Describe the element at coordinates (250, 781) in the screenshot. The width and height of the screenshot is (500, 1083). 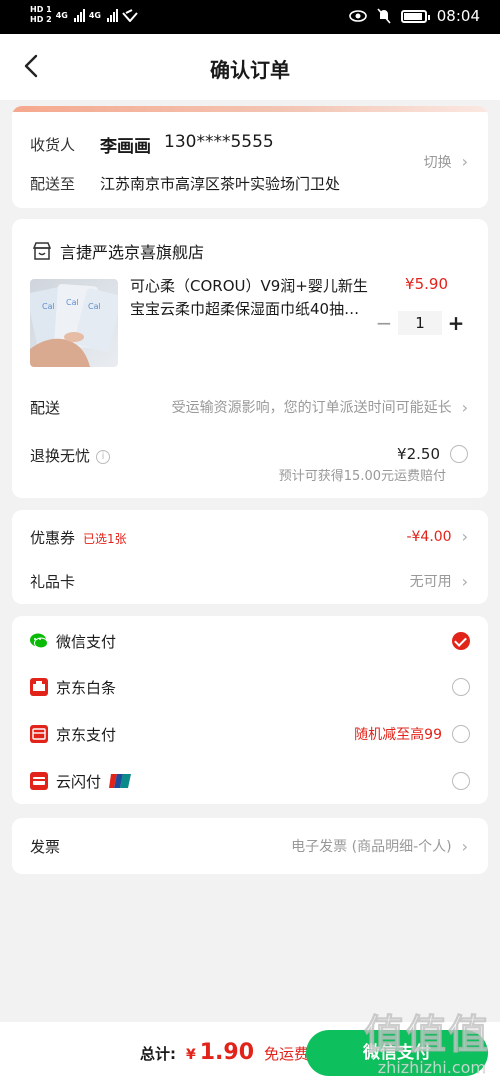
I see `payment-option-unionpay: 云闪付` at that location.